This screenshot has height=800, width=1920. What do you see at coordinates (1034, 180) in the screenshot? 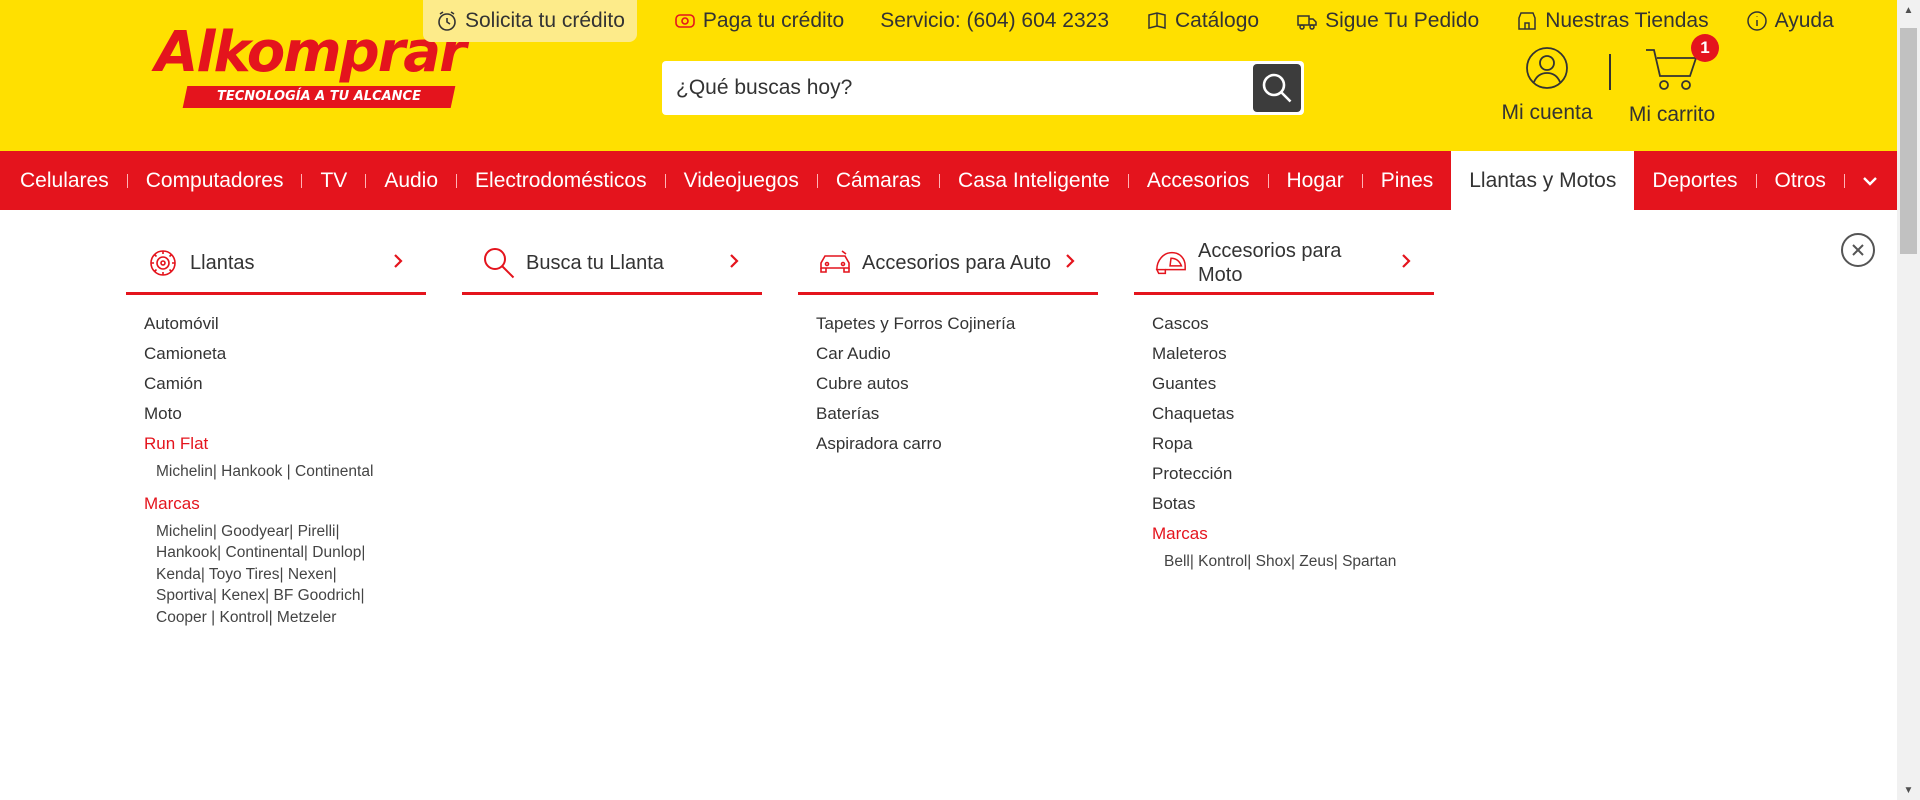
I see `nav-item-casa-inteligente: Casa Inteligente` at bounding box center [1034, 180].